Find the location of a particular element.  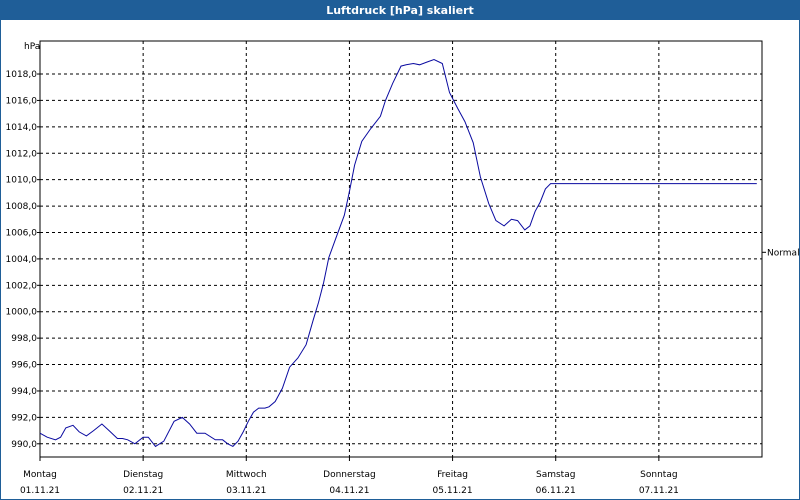

x-tick-date-label: 02.11.21 is located at coordinates (143, 491).